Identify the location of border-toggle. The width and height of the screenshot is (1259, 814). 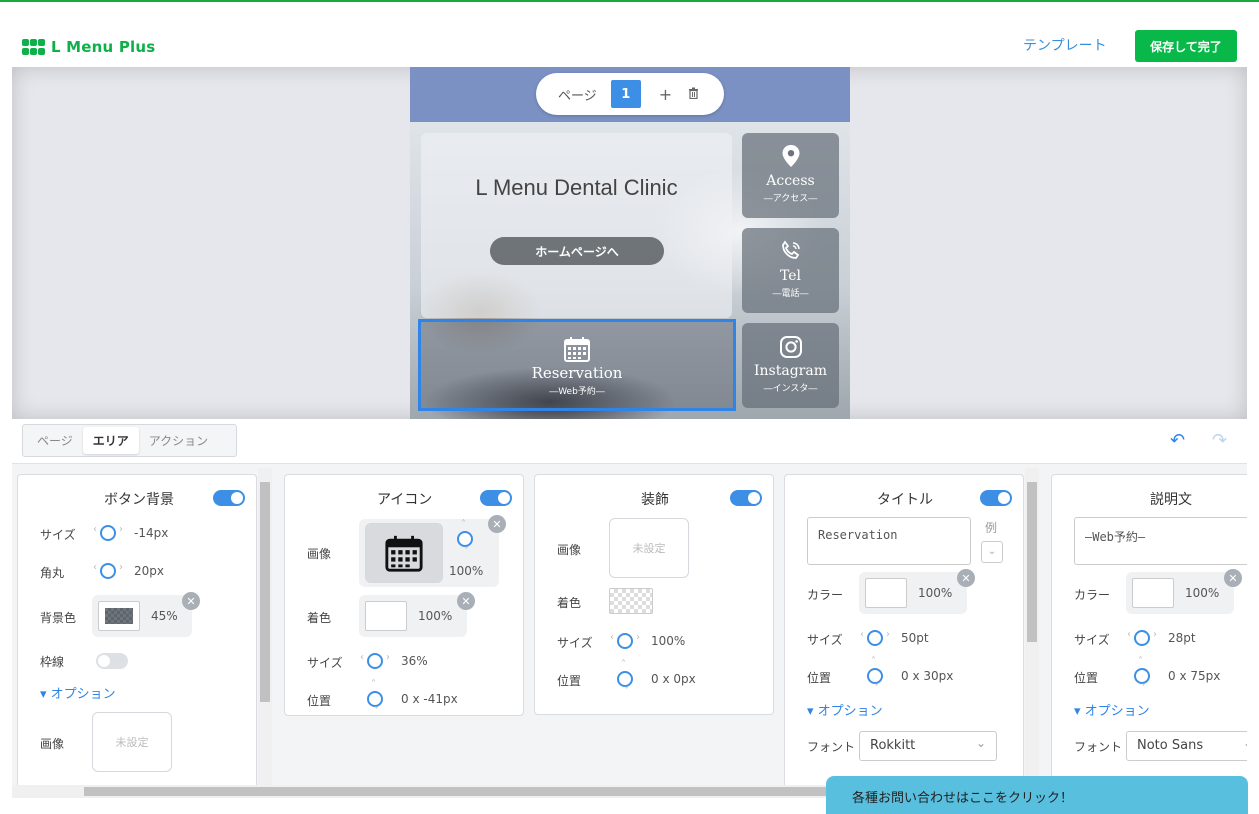
(112, 661).